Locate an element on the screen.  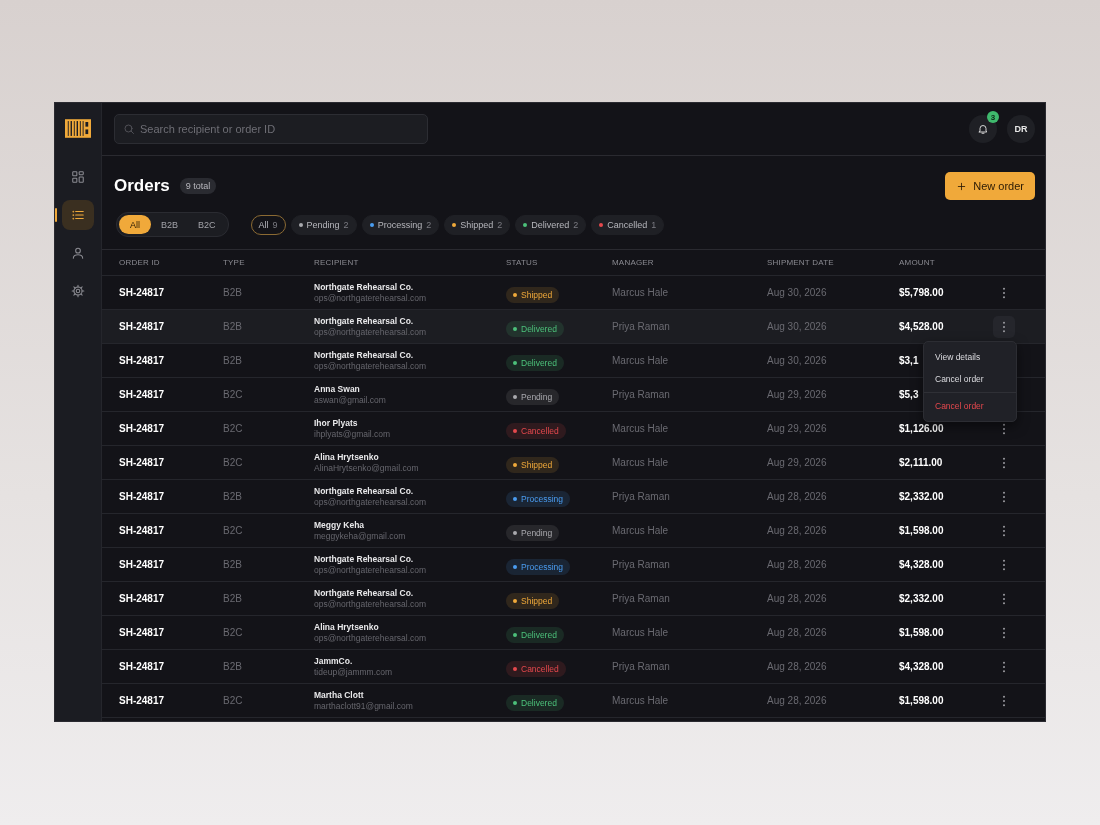
grid-icon is located at coordinates (78, 177).